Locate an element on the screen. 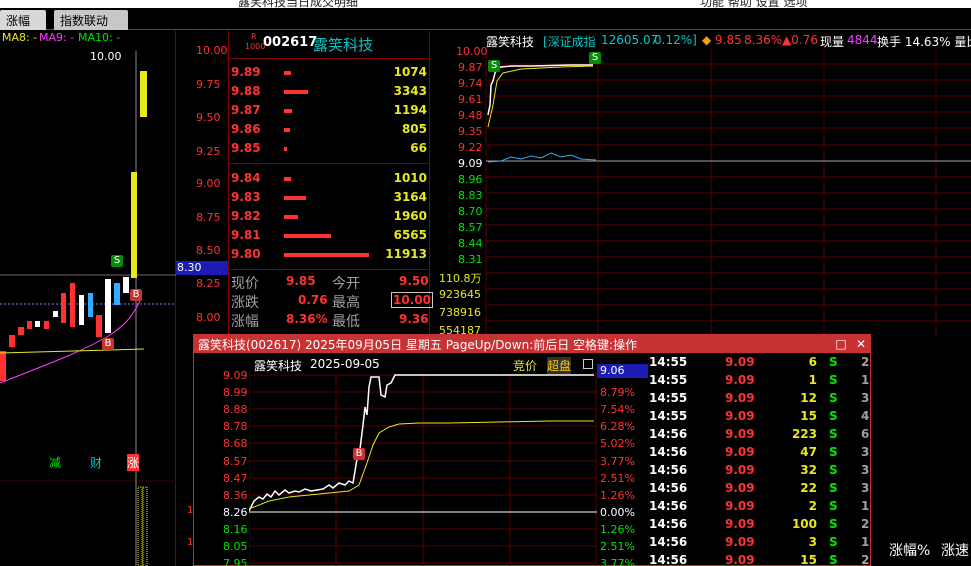 Image resolution: width=971 pixels, height=566 pixels. bid-row: 9.80 11913 is located at coordinates (329, 256).